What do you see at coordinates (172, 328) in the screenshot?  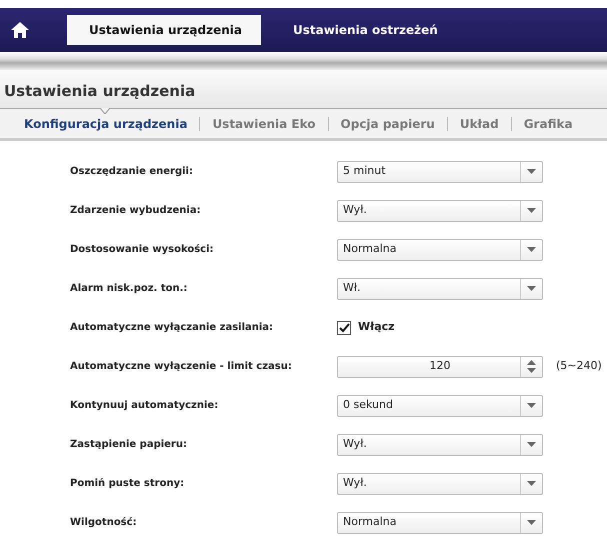 I see `setting-label: Automatyczne wyłączanie zasilania:` at bounding box center [172, 328].